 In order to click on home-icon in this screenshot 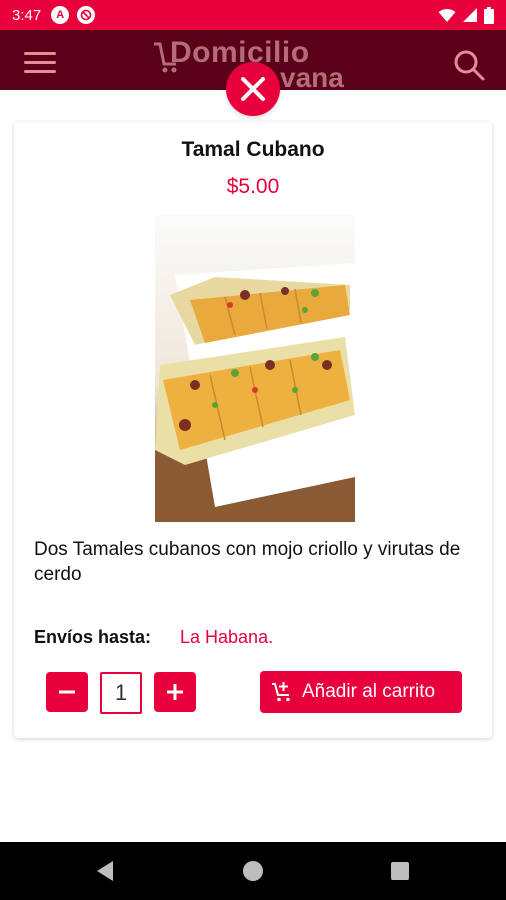, I will do `click(253, 871)`.